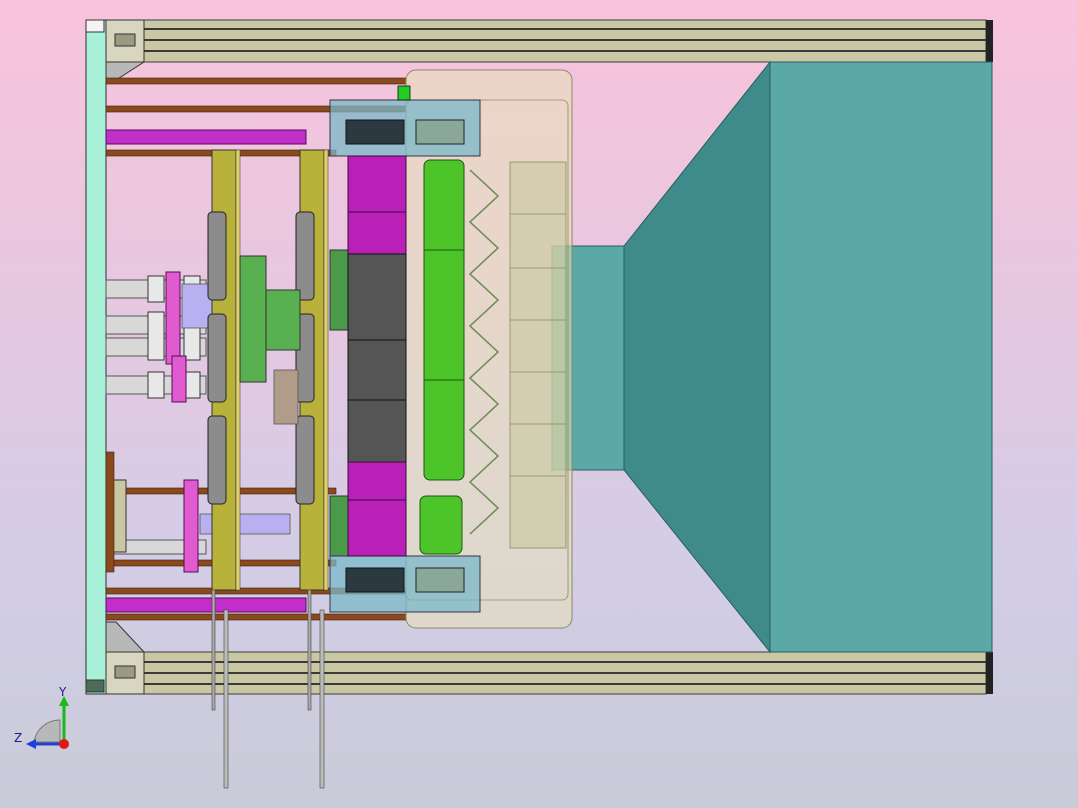 This screenshot has height=808, width=1078. I want to click on triad-quadrant, so click(47, 731).